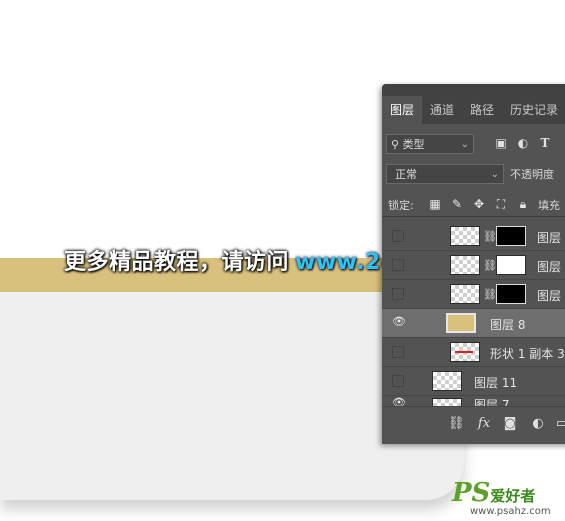 This screenshot has width=565, height=521. I want to click on lock-row: 锁定: ▦ ✎ ✥ ⛶ 🔒︎ 填充, so click(473, 205).